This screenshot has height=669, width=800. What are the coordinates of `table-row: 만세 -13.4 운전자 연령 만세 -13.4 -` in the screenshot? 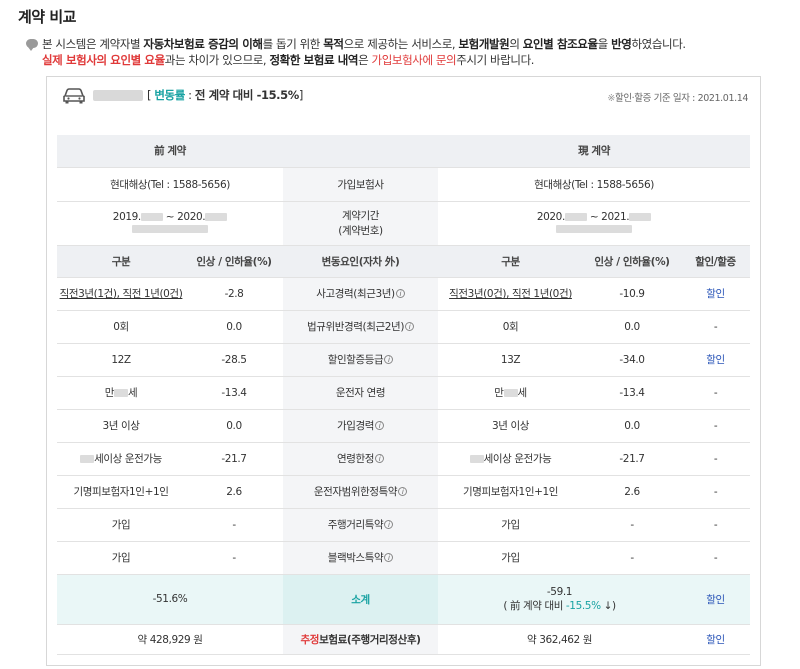 It's located at (404, 393).